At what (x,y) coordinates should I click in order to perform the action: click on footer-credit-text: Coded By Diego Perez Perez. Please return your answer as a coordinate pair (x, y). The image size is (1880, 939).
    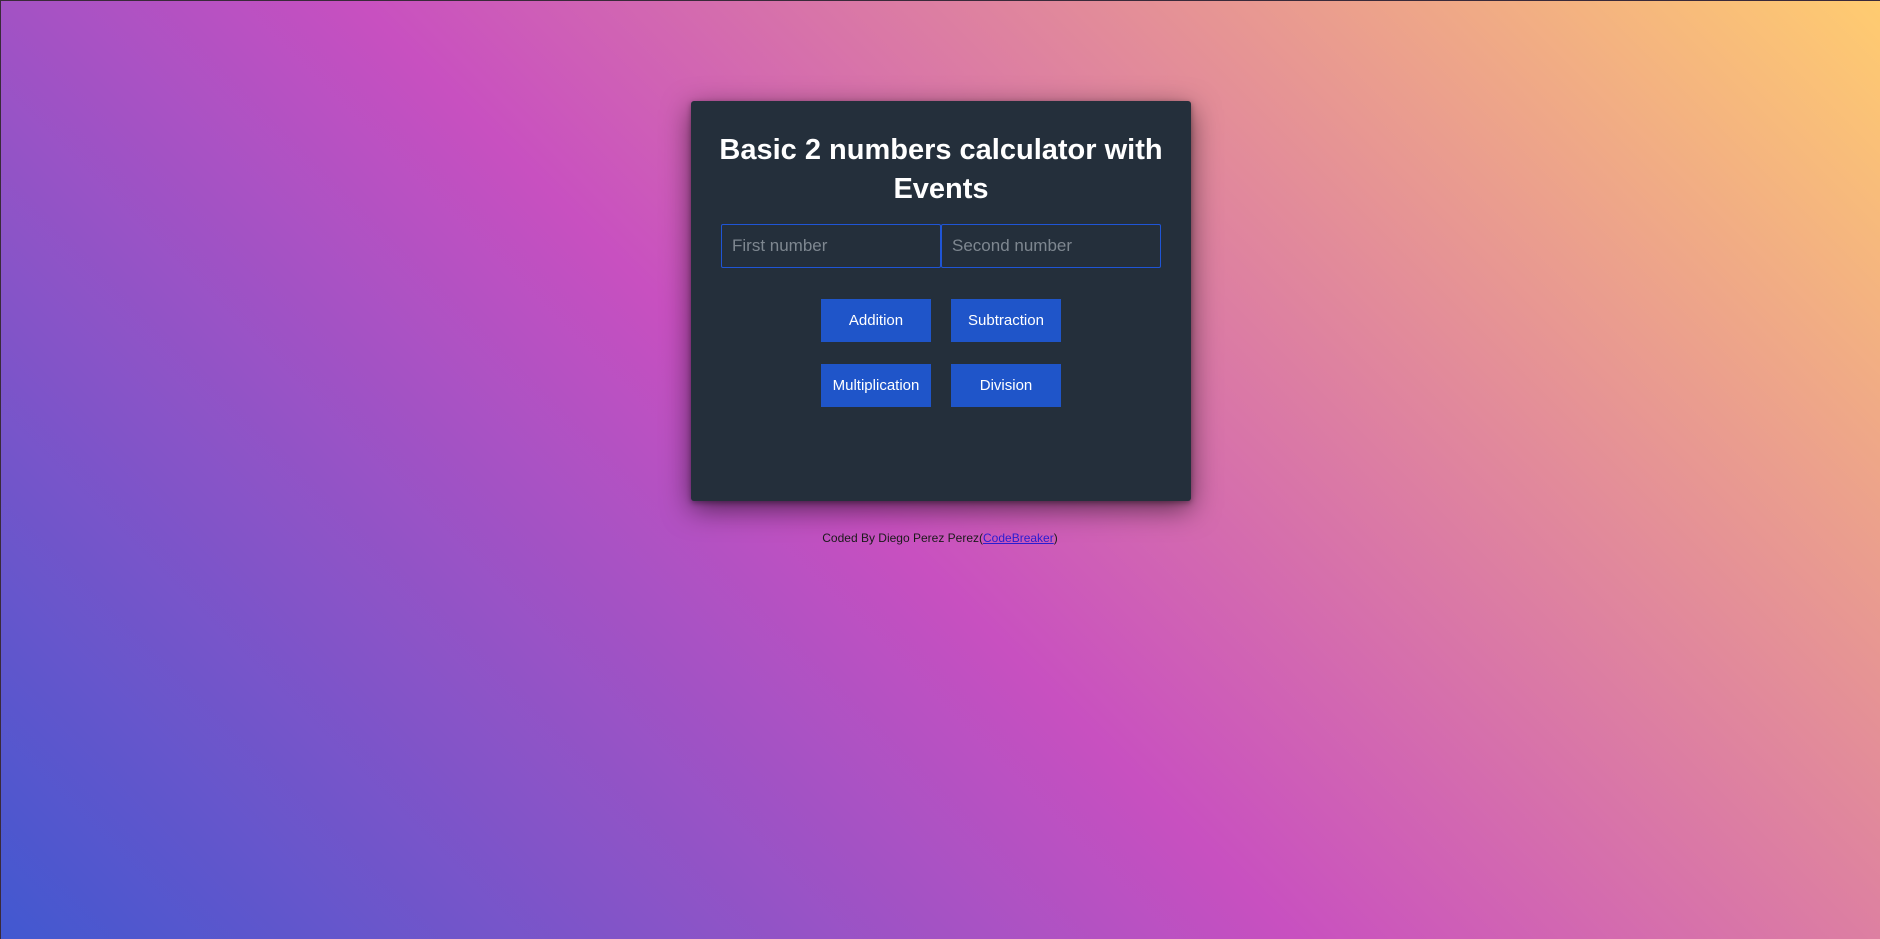
    Looking at the image, I should click on (901, 538).